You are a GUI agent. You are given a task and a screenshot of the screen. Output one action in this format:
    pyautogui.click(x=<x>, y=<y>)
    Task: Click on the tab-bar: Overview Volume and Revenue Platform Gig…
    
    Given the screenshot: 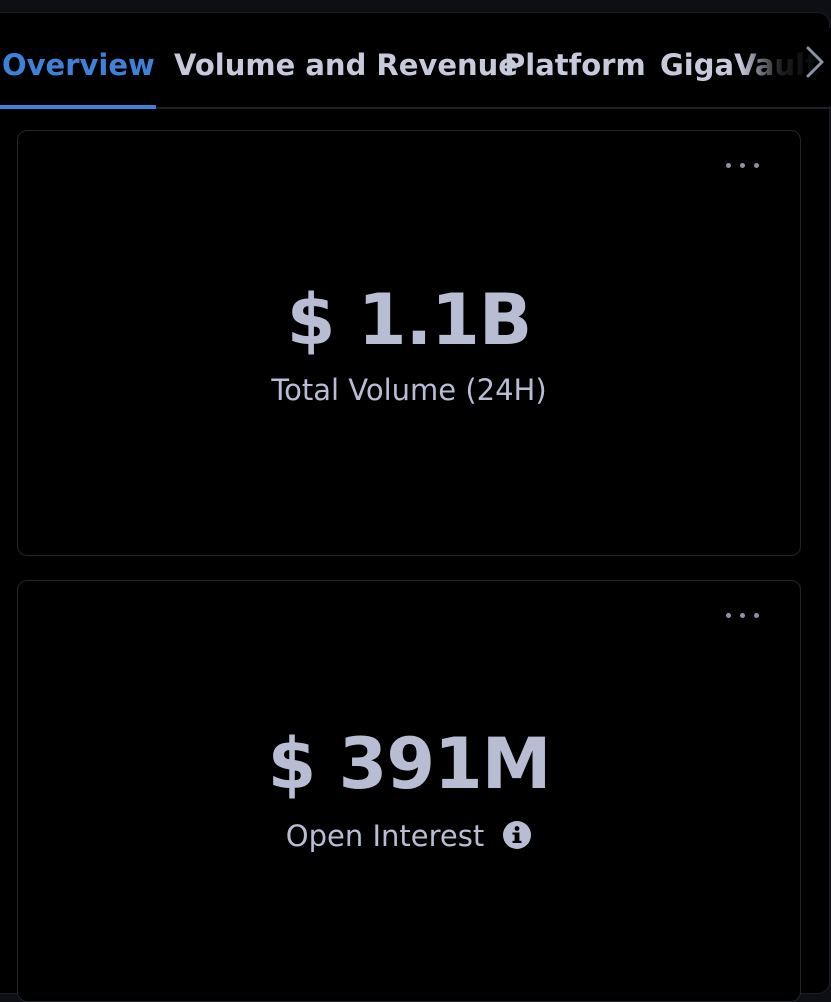 What is the action you would take?
    pyautogui.click(x=415, y=69)
    